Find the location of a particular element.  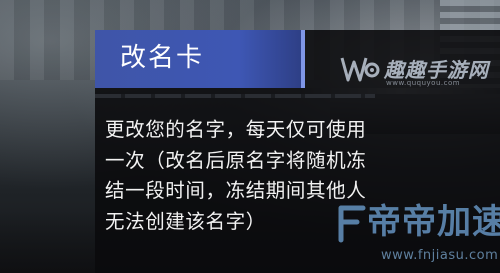

accelerator-logo-icon is located at coordinates (352, 224).